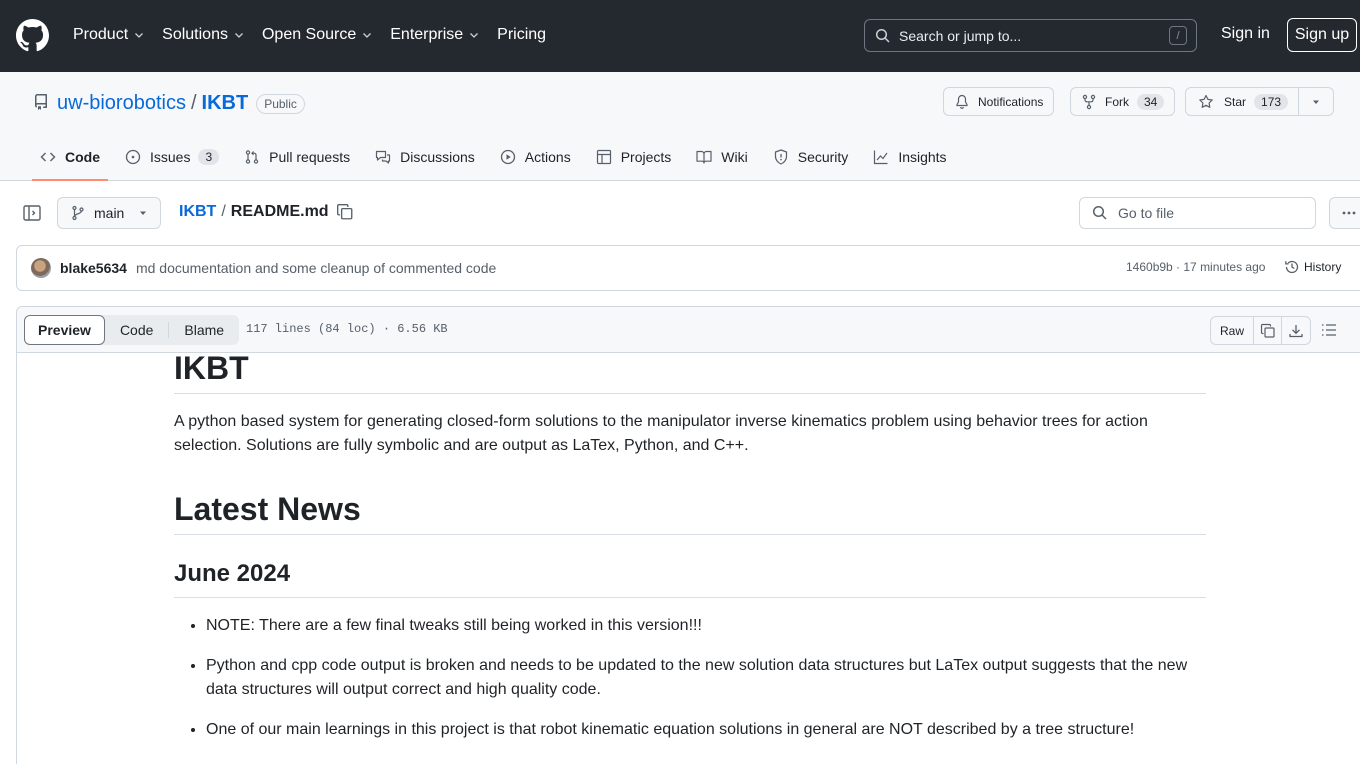  I want to click on tab-discussions: Discussions, so click(425, 157).